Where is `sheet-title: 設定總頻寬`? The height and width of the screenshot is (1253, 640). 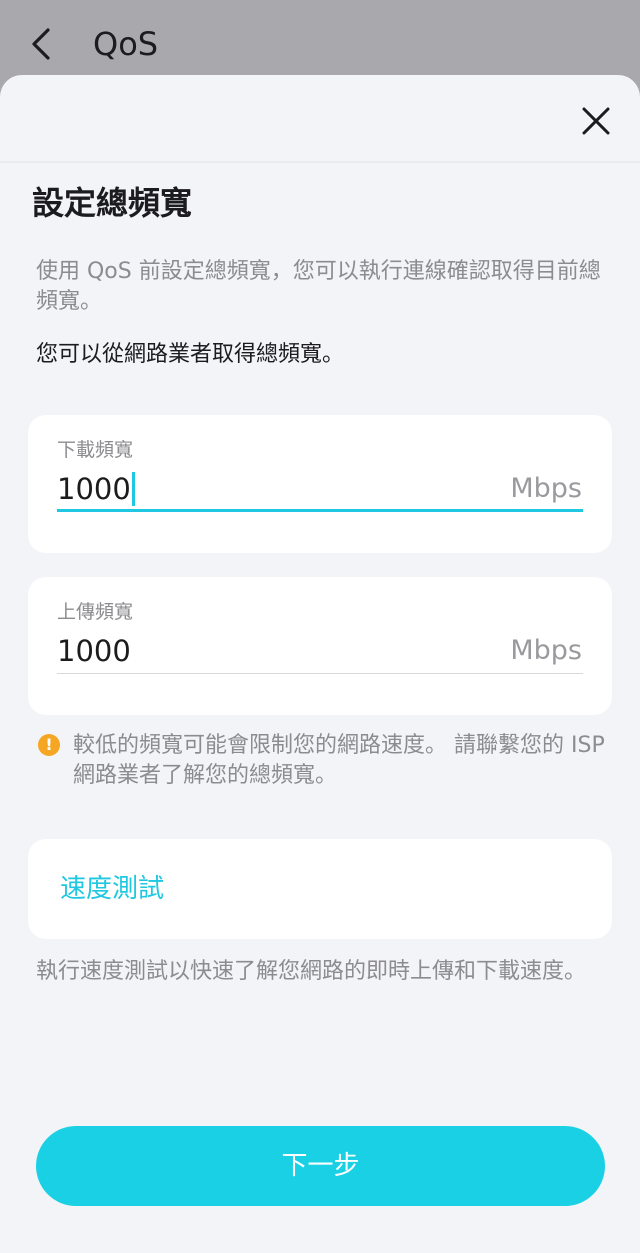 sheet-title: 設定總頻寬 is located at coordinates (112, 203).